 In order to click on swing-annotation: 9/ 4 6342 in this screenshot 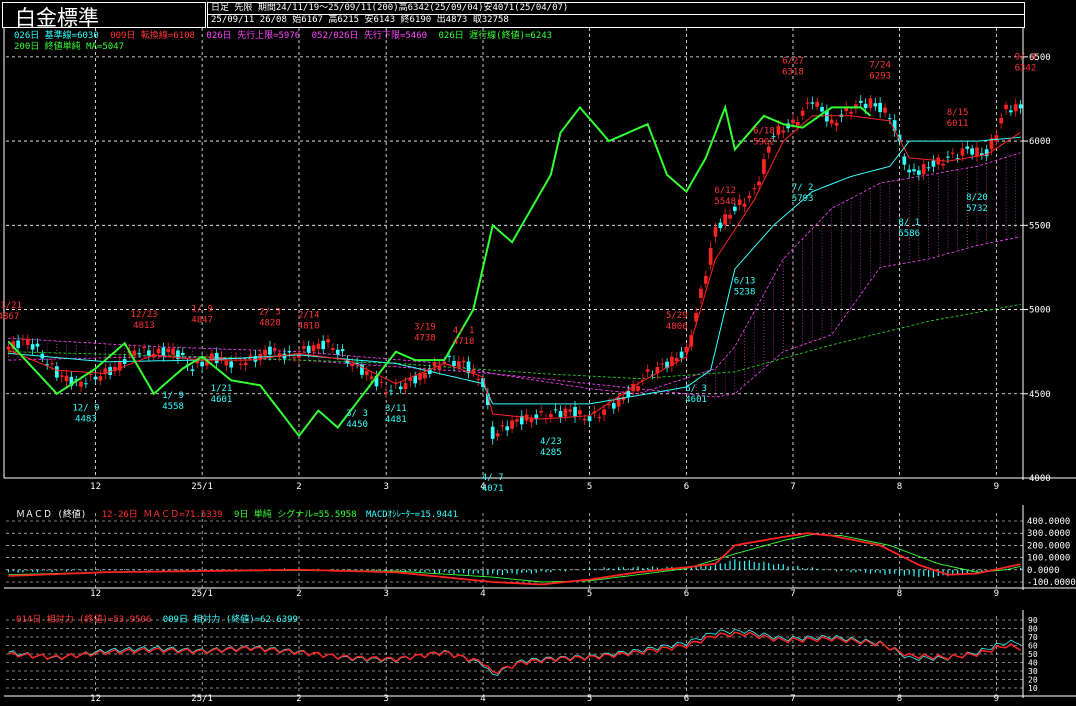, I will do `click(1026, 62)`.